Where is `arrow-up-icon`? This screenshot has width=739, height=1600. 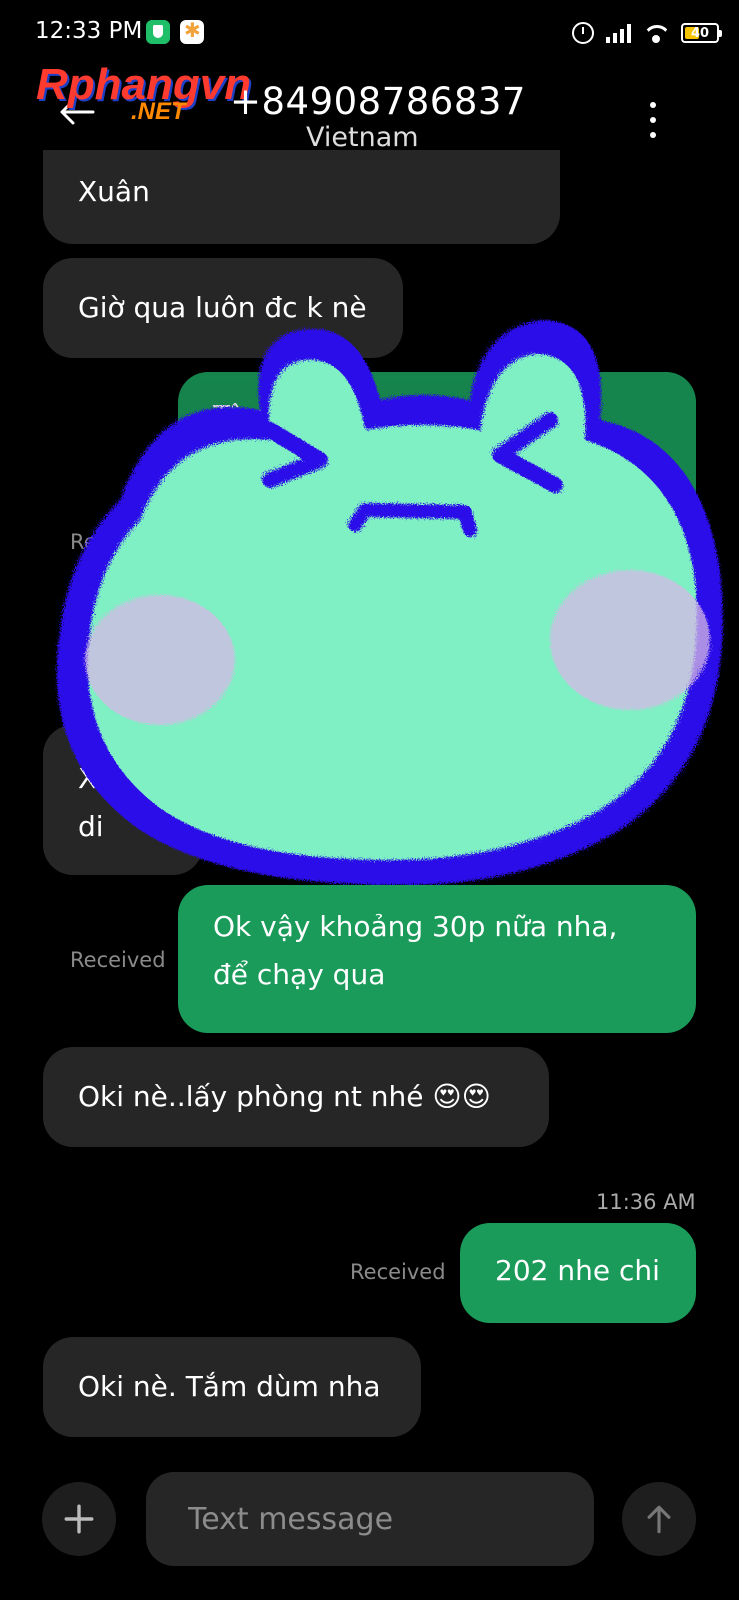 arrow-up-icon is located at coordinates (659, 1519).